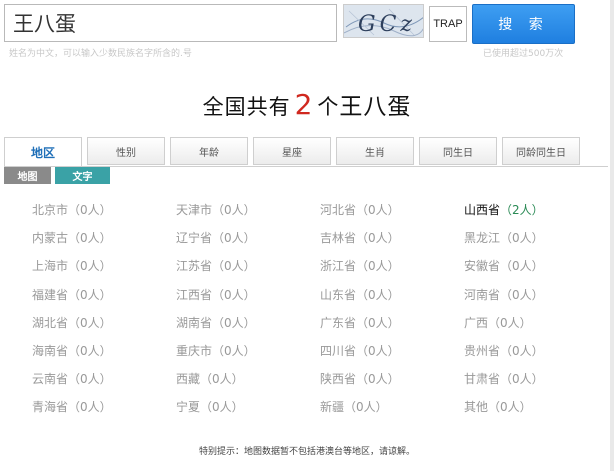 The image size is (614, 471). I want to click on text-view-button: 文字, so click(82, 175).